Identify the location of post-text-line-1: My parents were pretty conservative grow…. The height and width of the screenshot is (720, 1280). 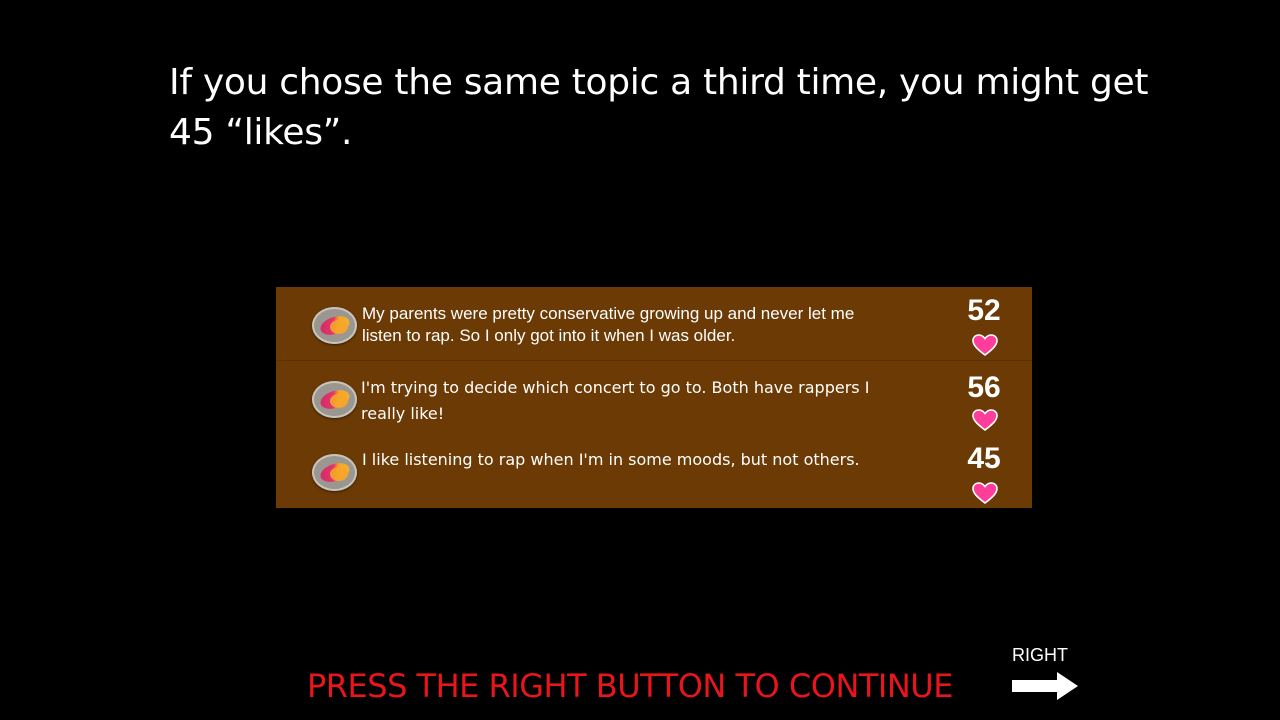
(608, 313).